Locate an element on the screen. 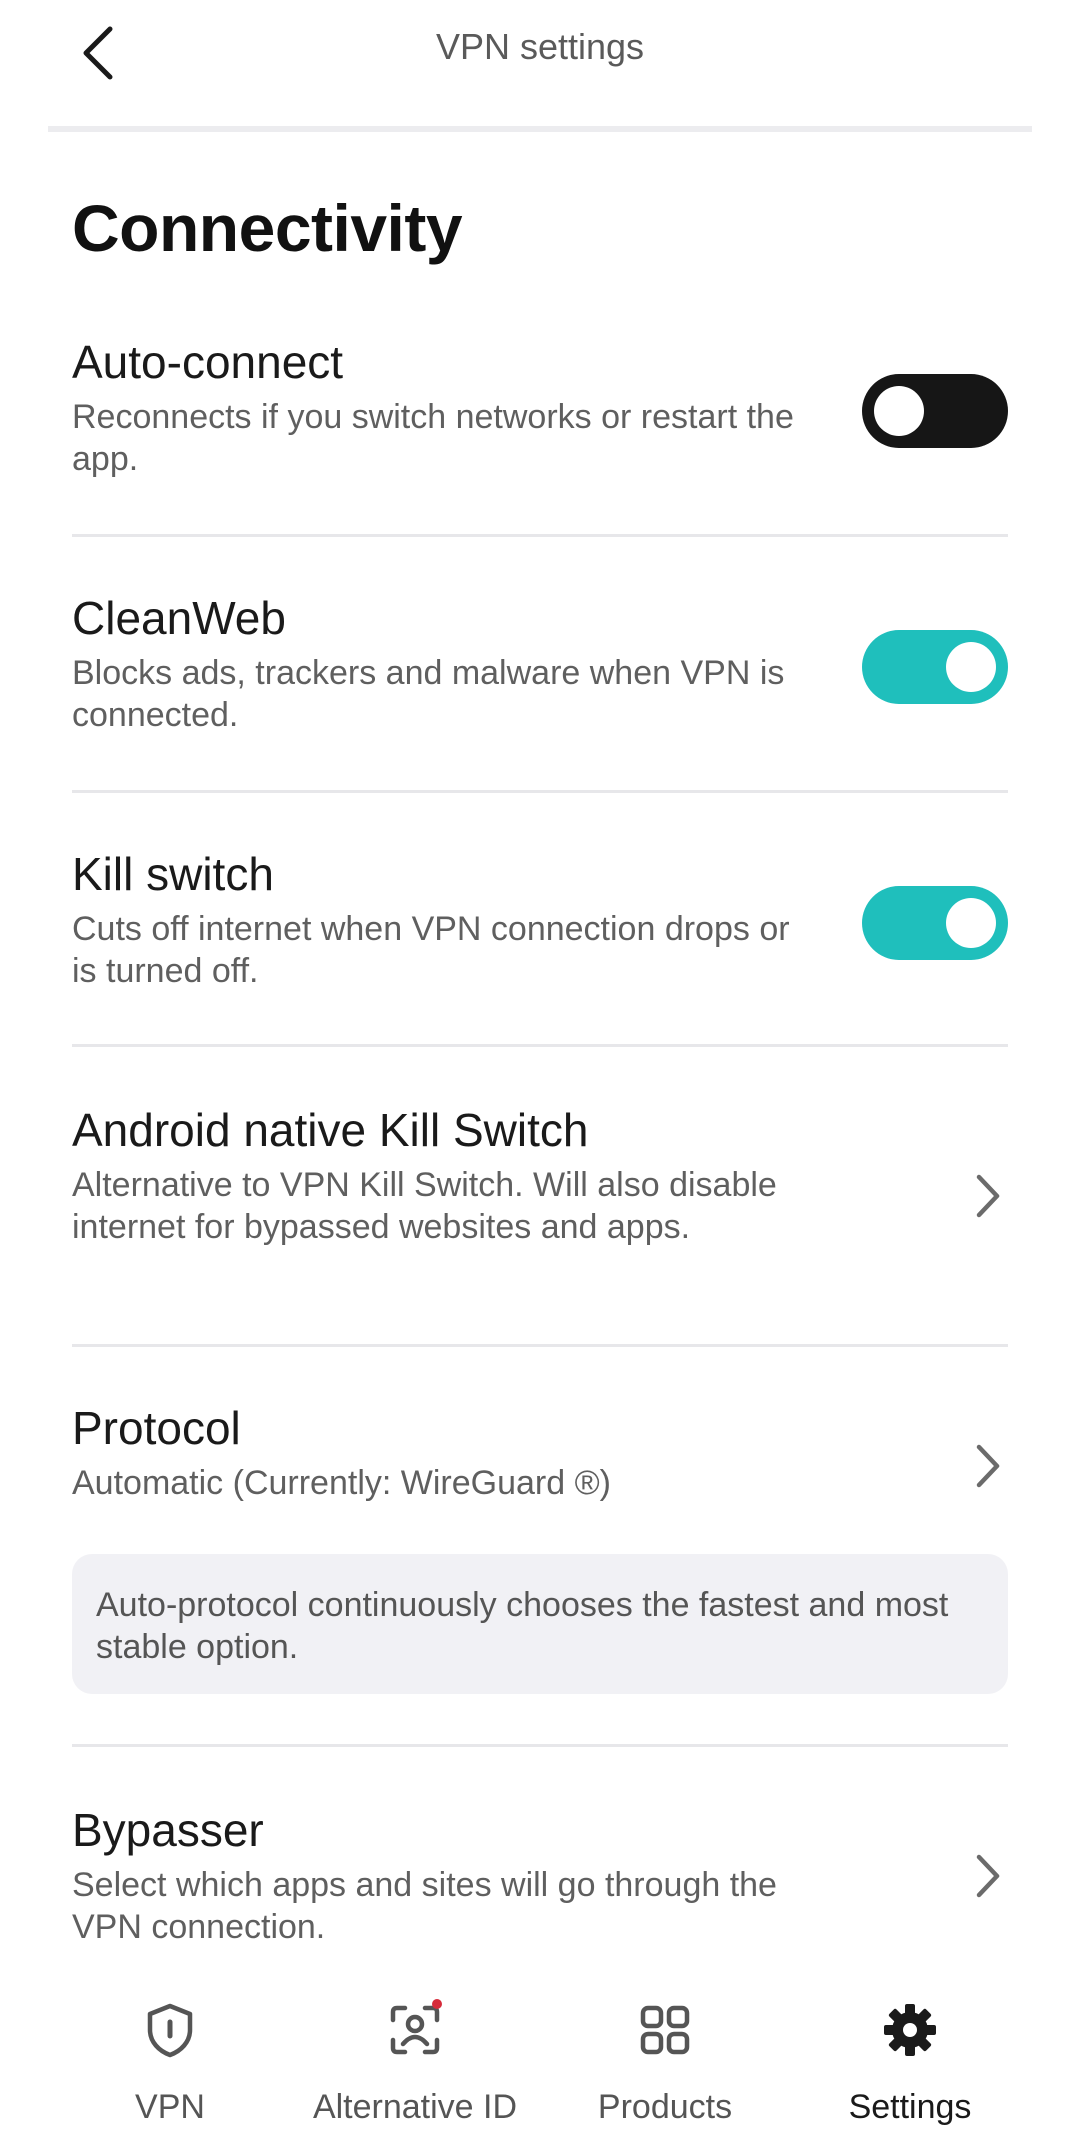 This screenshot has height=2146, width=1080. section-title: Connectivity is located at coordinates (267, 228).